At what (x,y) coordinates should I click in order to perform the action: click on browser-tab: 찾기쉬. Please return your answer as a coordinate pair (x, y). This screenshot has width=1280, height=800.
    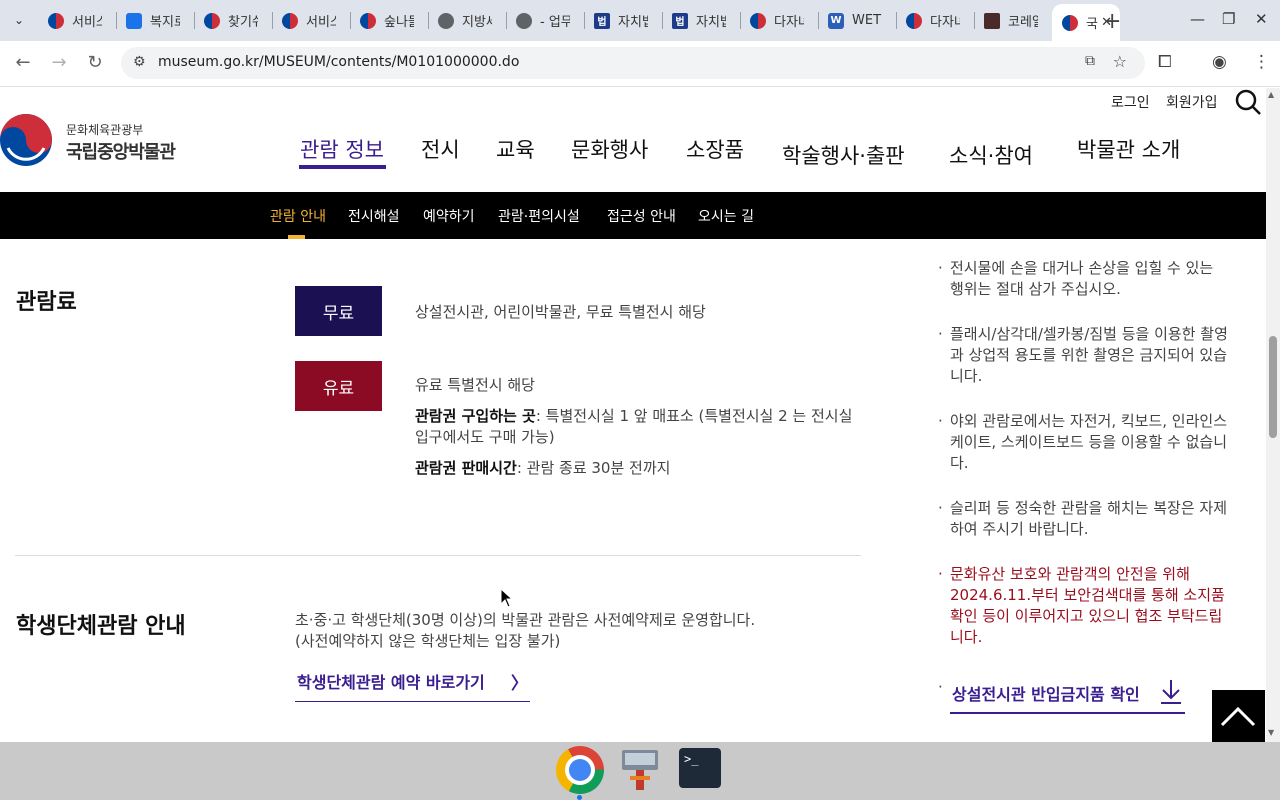
    Looking at the image, I should click on (233, 20).